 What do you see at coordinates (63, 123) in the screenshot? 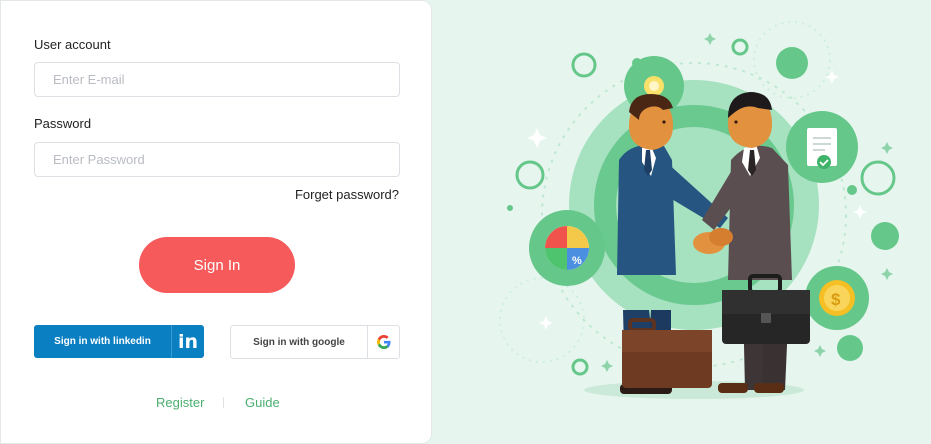
I see `password-label: Password` at bounding box center [63, 123].